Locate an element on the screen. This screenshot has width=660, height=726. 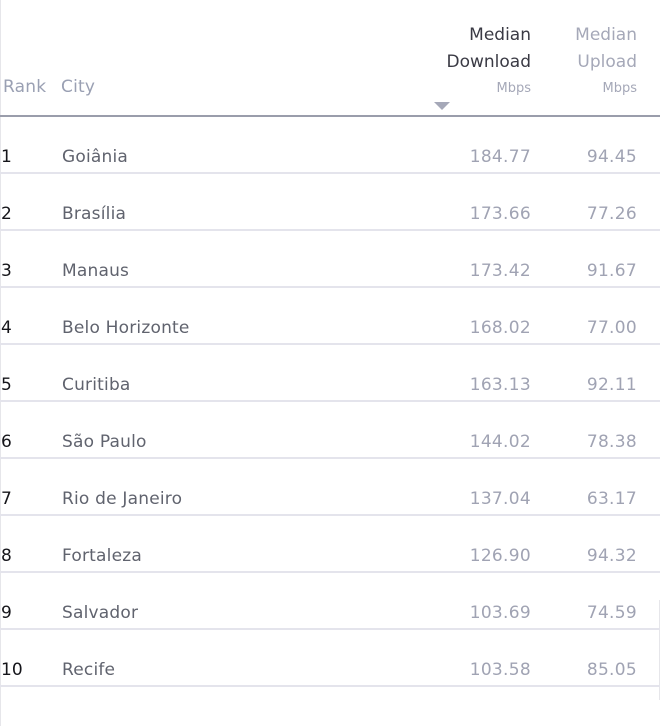
city-cell: Brasília is located at coordinates (94, 214).